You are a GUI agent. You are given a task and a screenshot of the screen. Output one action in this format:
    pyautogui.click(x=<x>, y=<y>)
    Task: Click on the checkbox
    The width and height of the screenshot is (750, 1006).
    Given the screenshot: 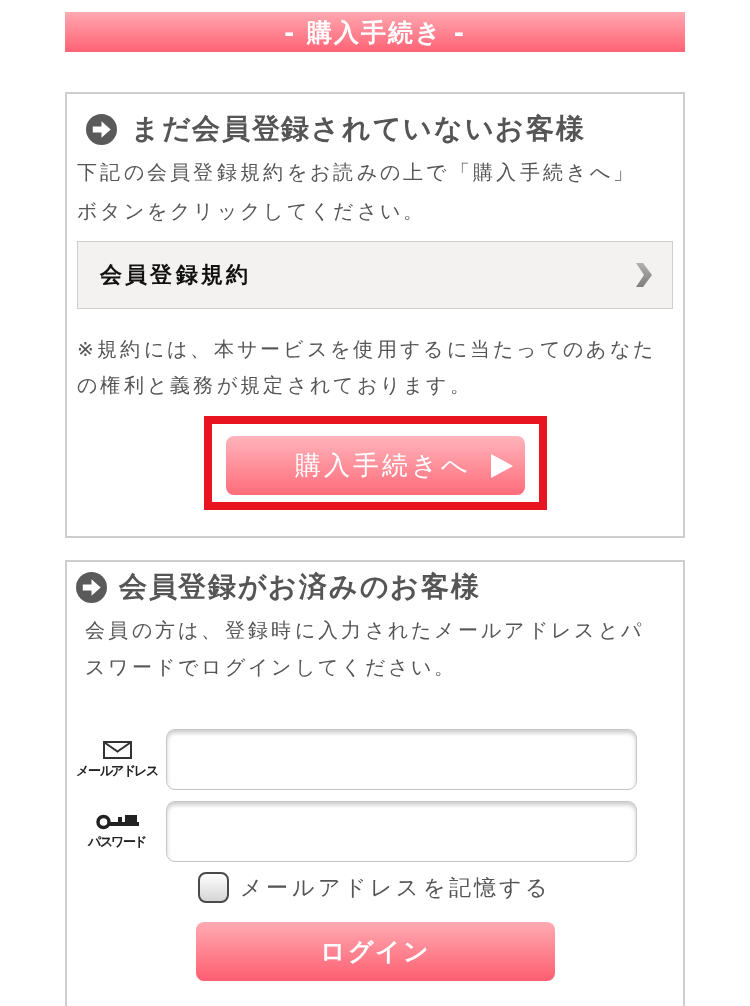 What is the action you would take?
    pyautogui.click(x=214, y=887)
    